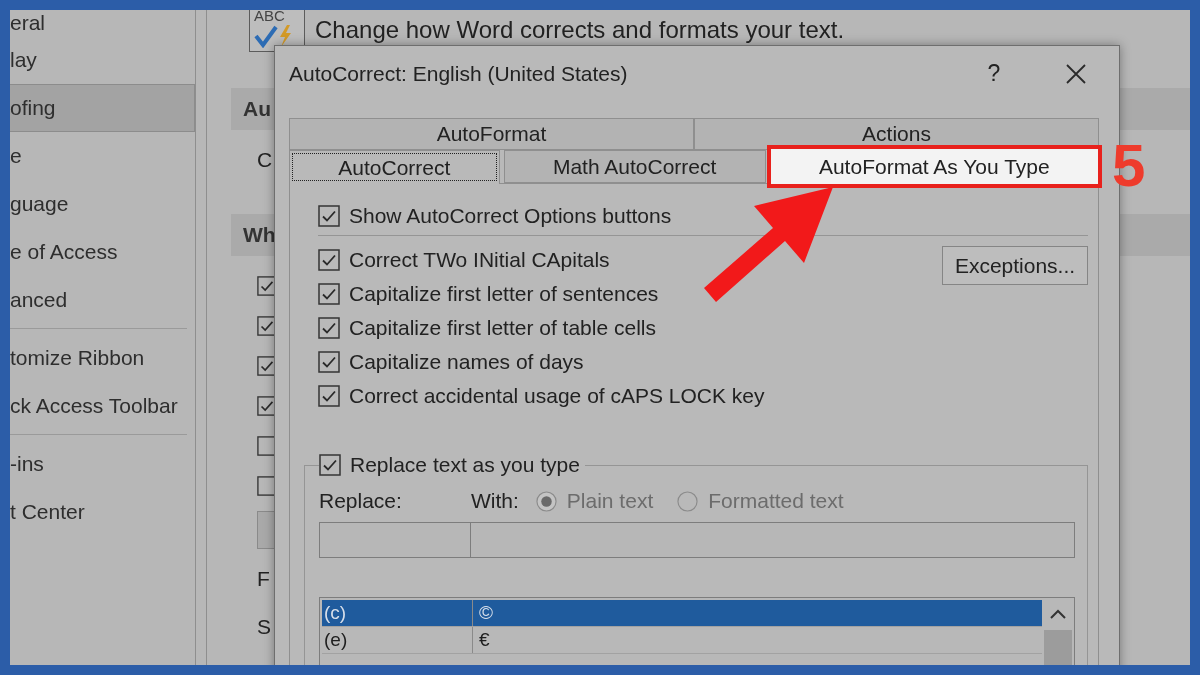 The width and height of the screenshot is (1200, 675). I want to click on checkbox-label: Correct accidental usage of cAPS LOCK key, so click(557, 396).